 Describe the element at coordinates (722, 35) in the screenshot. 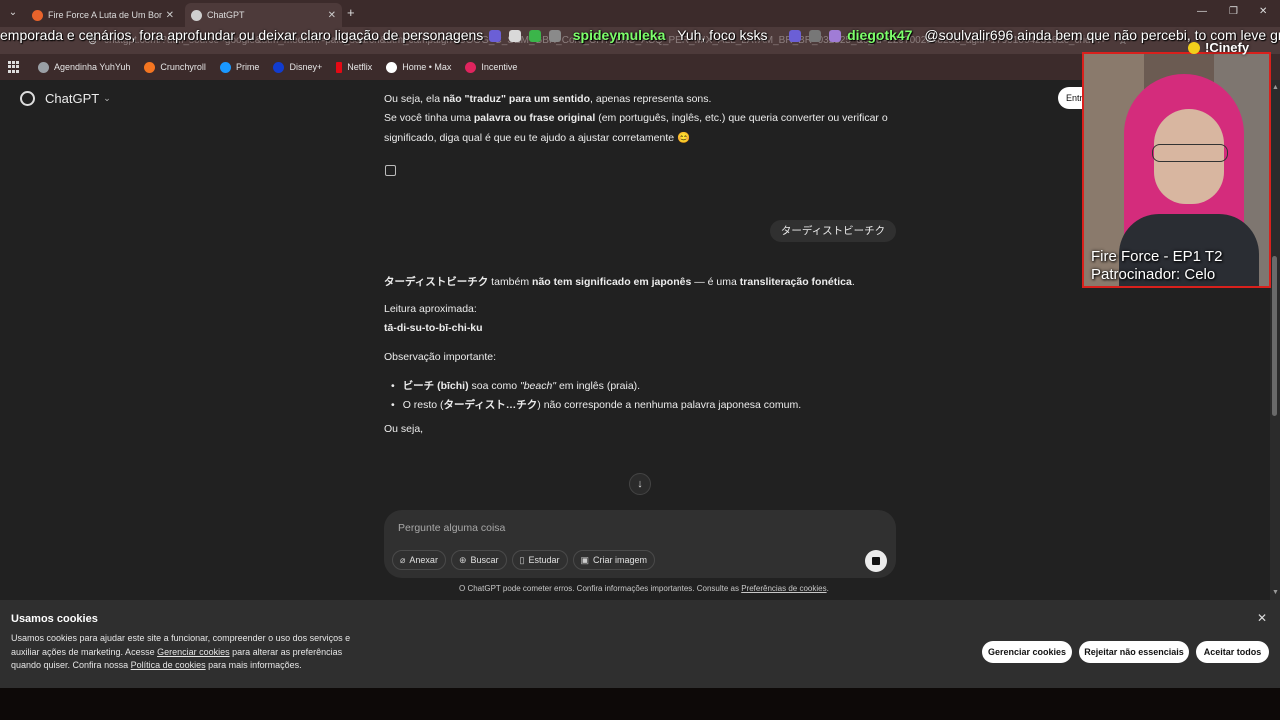

I see `ticker-message: Yuh, foco ksks` at that location.